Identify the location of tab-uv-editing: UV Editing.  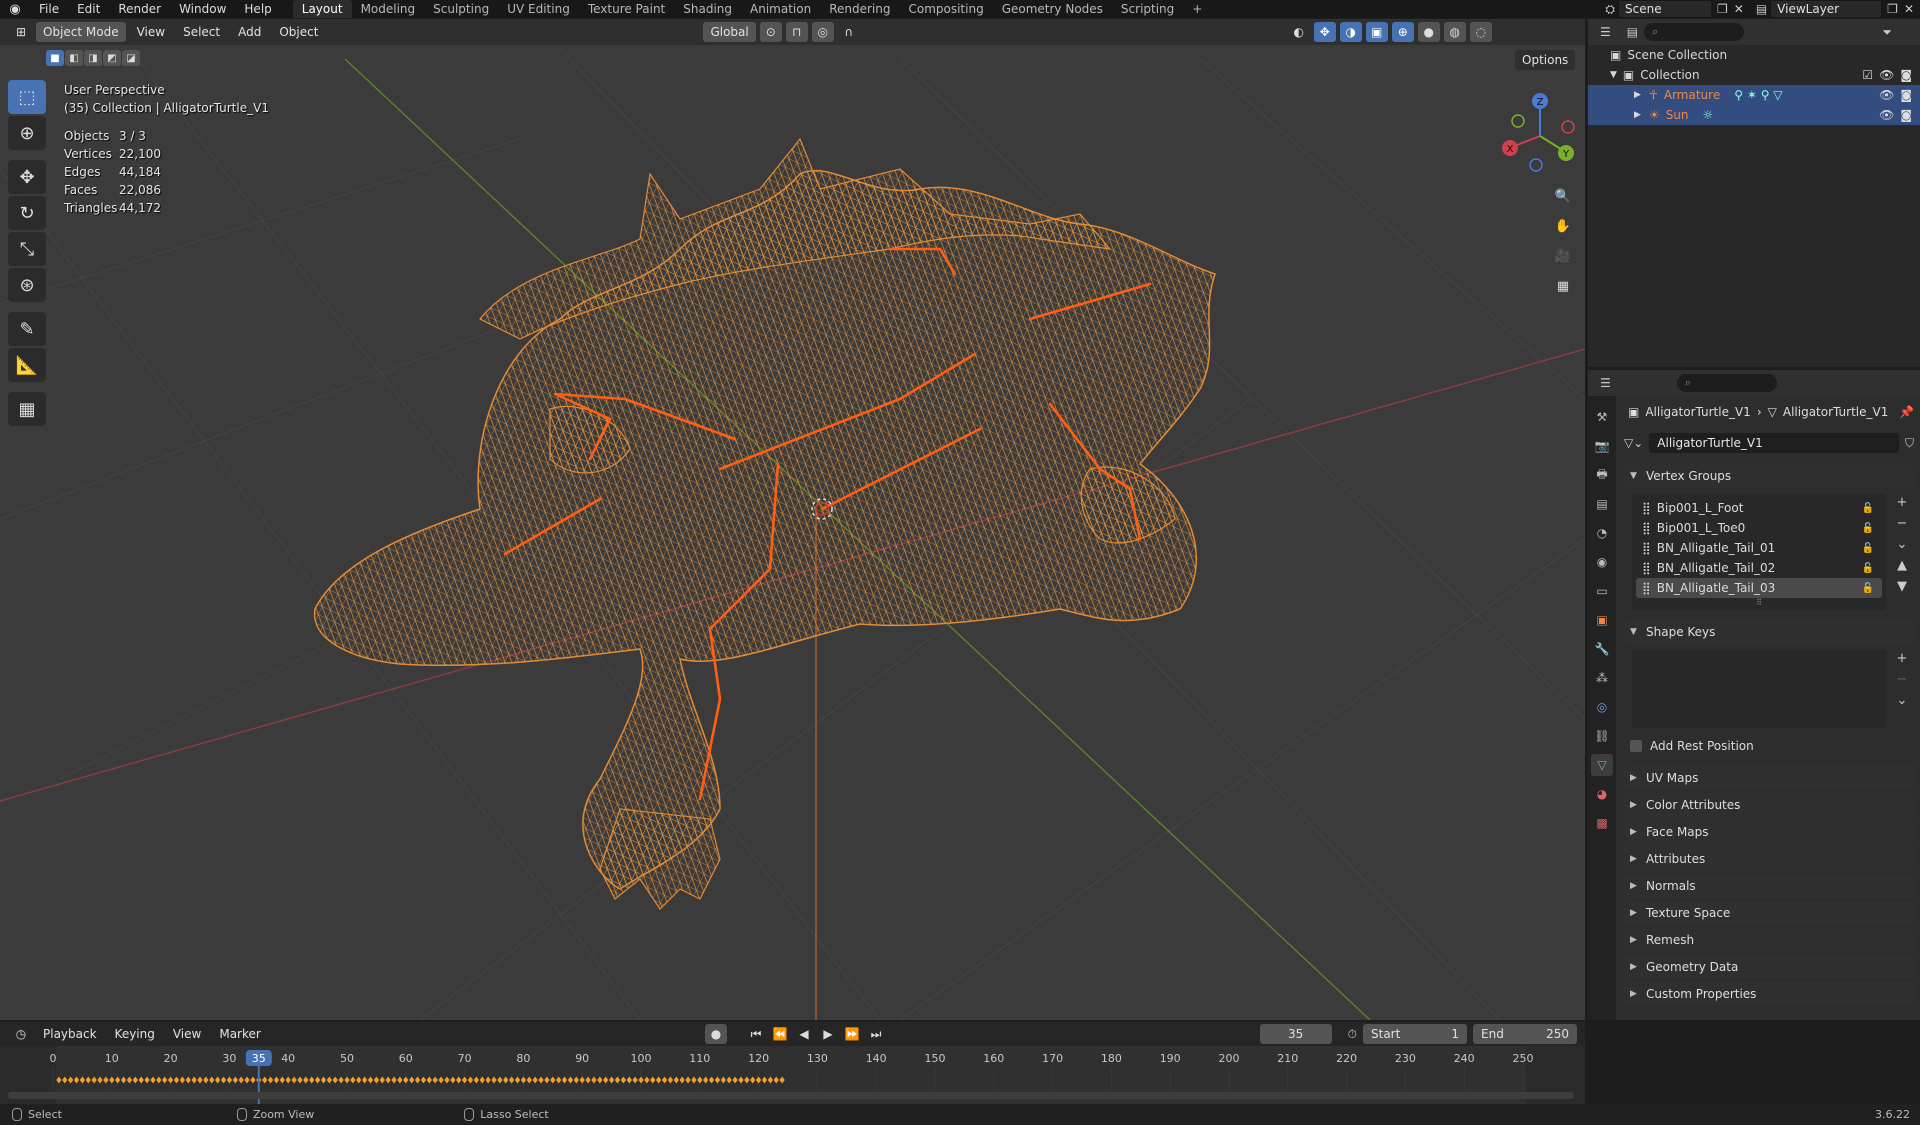
(538, 9).